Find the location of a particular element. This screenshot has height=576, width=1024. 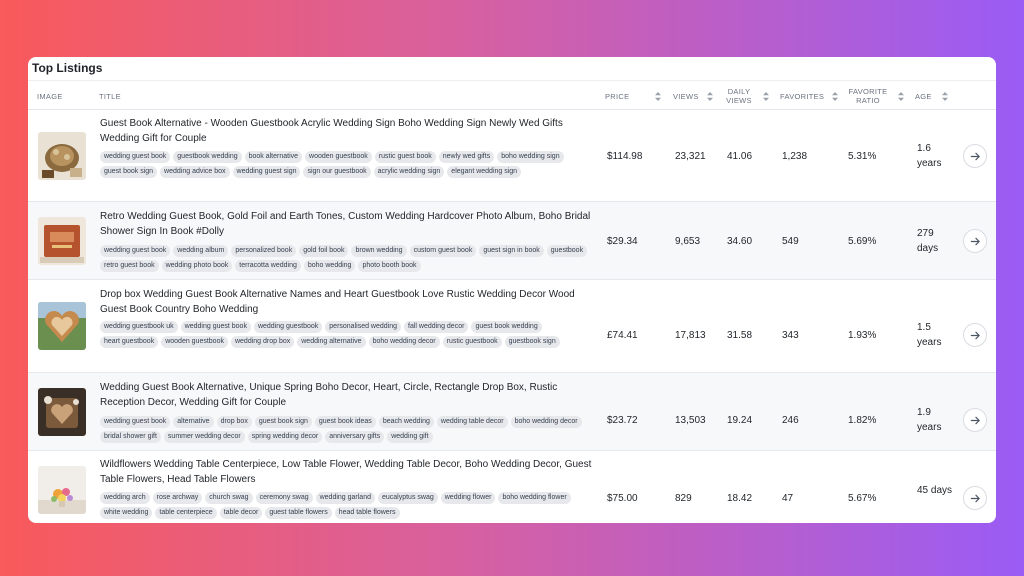

tag: eucalyptus swag is located at coordinates (407, 498).